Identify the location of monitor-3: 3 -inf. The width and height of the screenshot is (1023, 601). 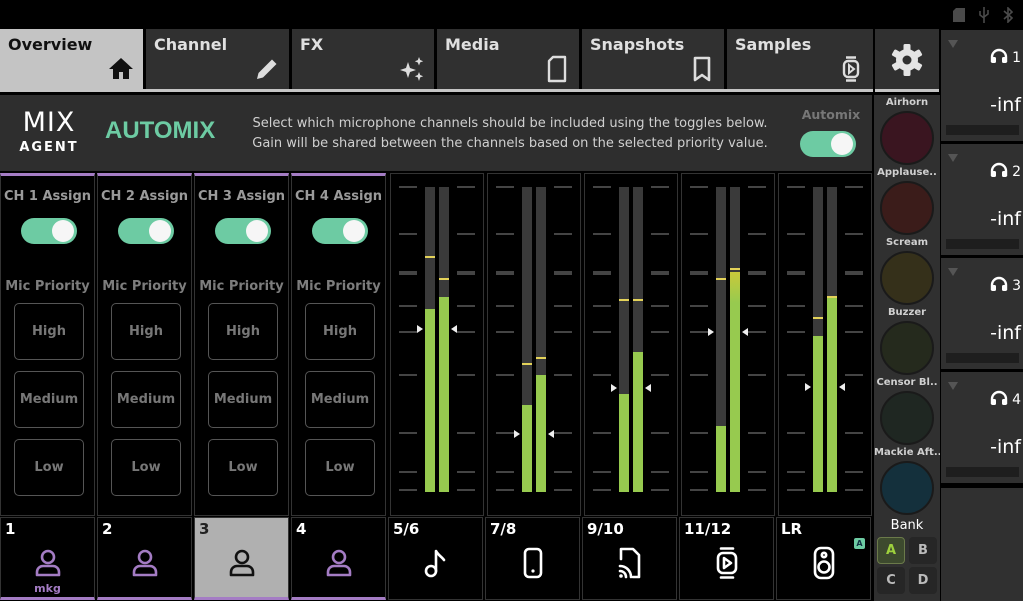
(982, 313).